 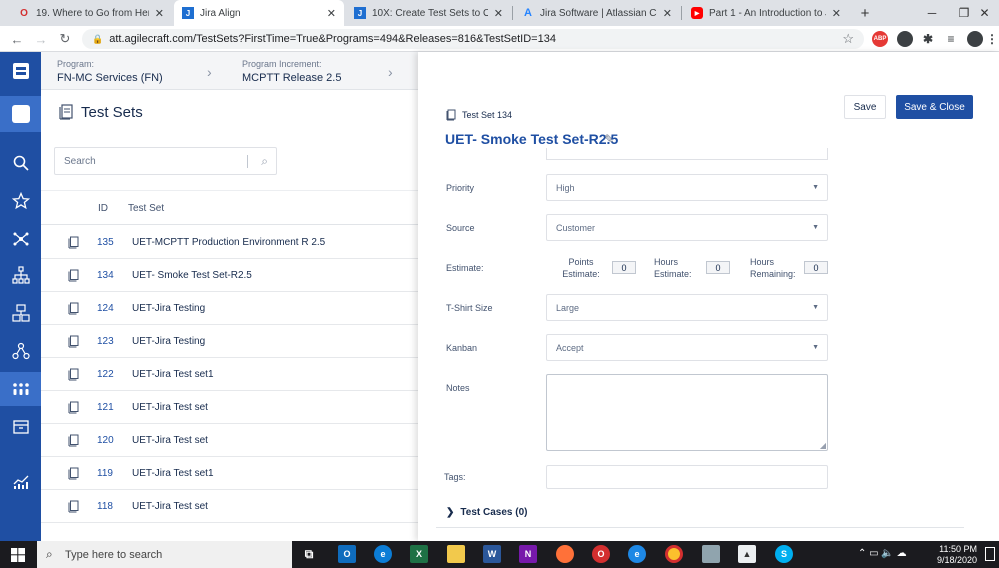 I want to click on onenote-icon: N, so click(x=528, y=554).